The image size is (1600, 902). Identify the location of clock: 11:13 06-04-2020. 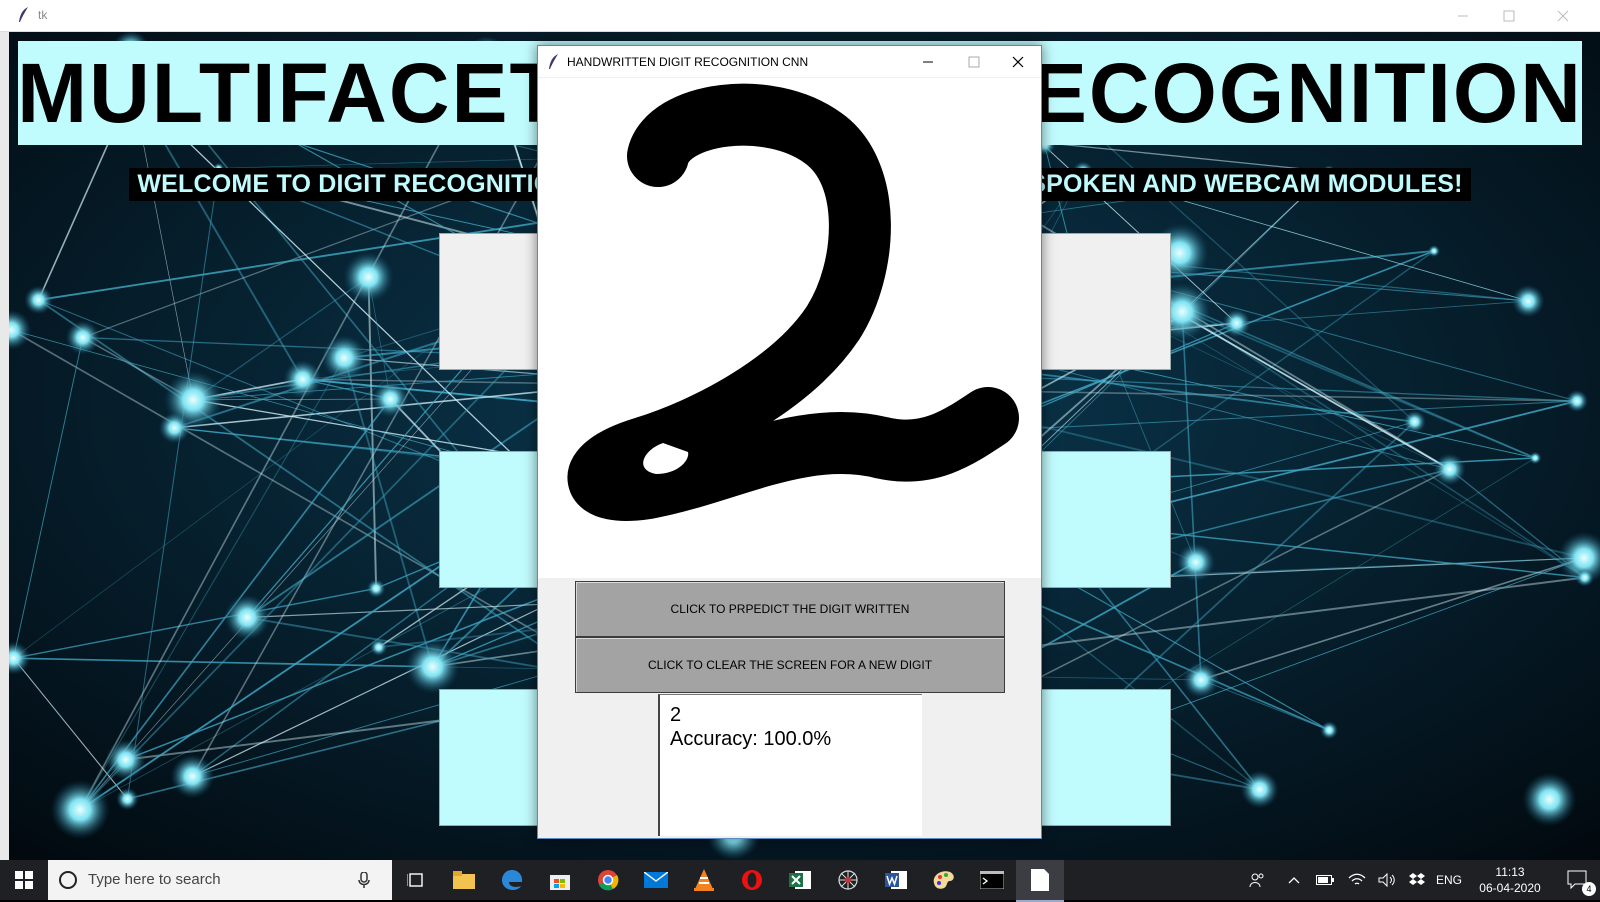
(1510, 880).